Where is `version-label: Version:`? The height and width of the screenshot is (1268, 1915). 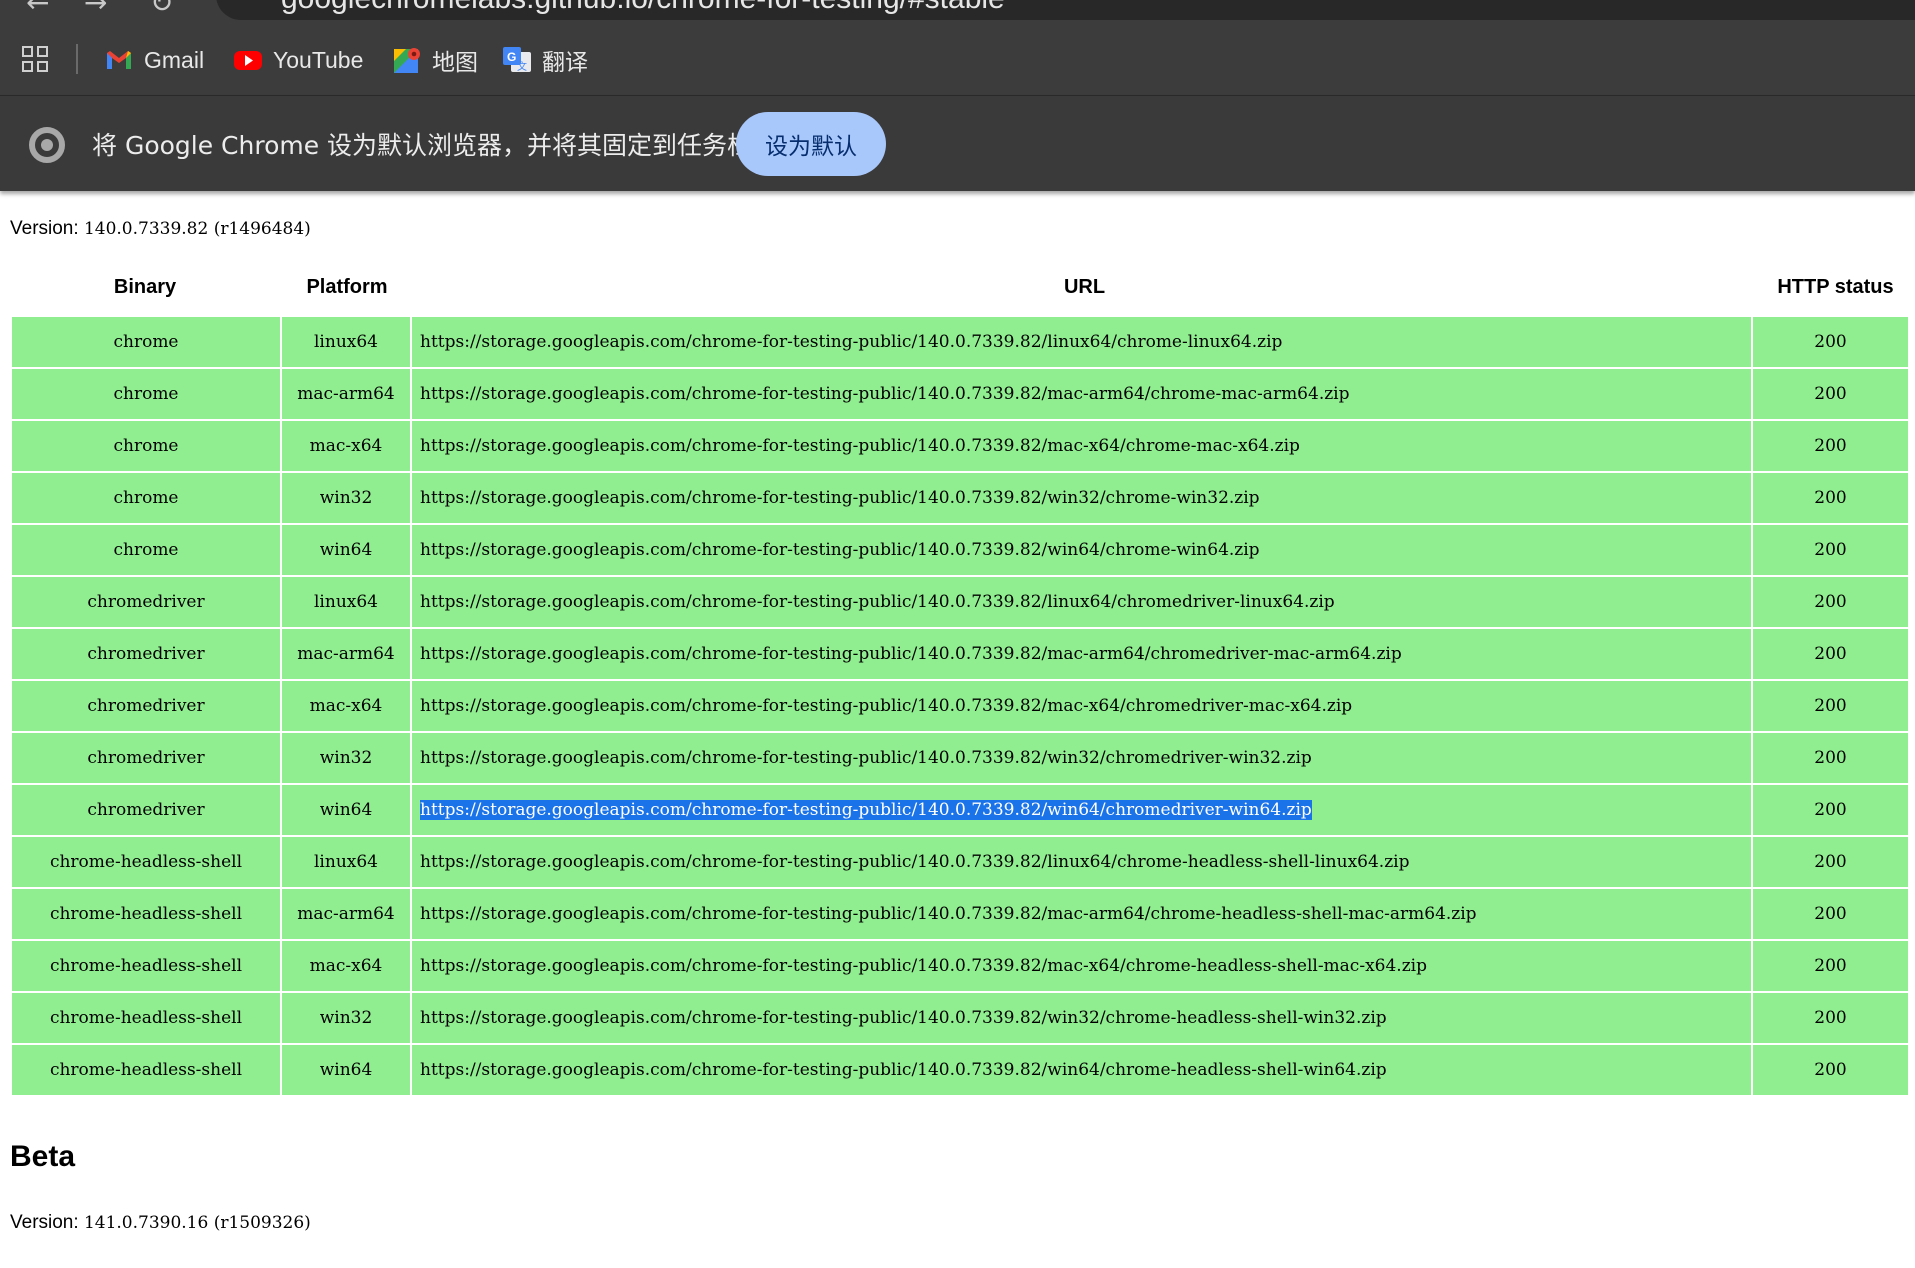
version-label: Version: is located at coordinates (44, 228).